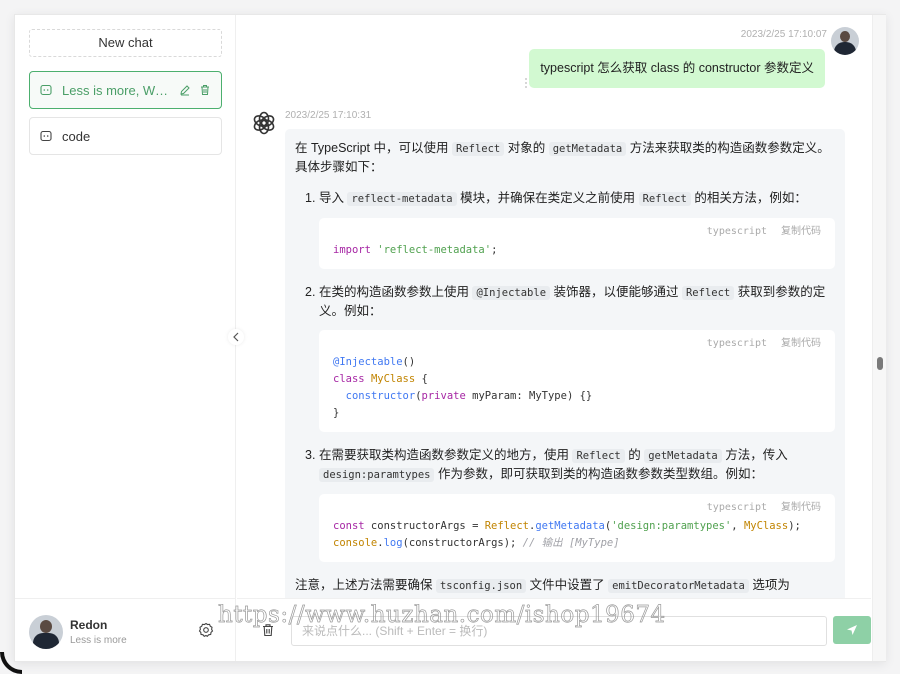 Image resolution: width=900 pixels, height=674 pixels. What do you see at coordinates (125, 136) in the screenshot?
I see `conversation-item: code` at bounding box center [125, 136].